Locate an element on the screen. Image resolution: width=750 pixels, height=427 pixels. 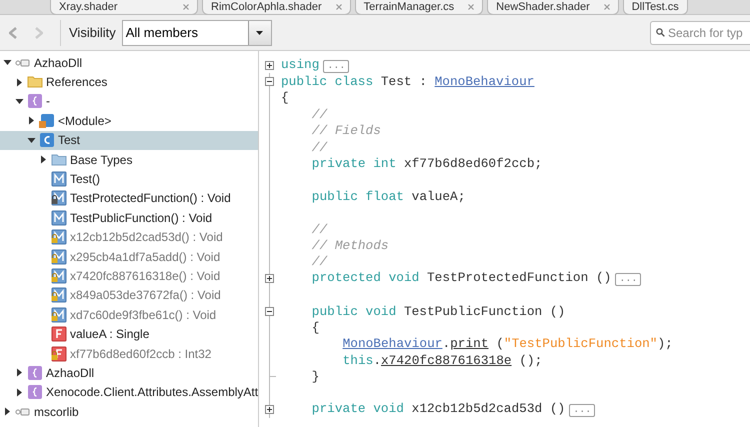
tree-item: x295cb4a1df7a5add() : Void is located at coordinates (129, 256).